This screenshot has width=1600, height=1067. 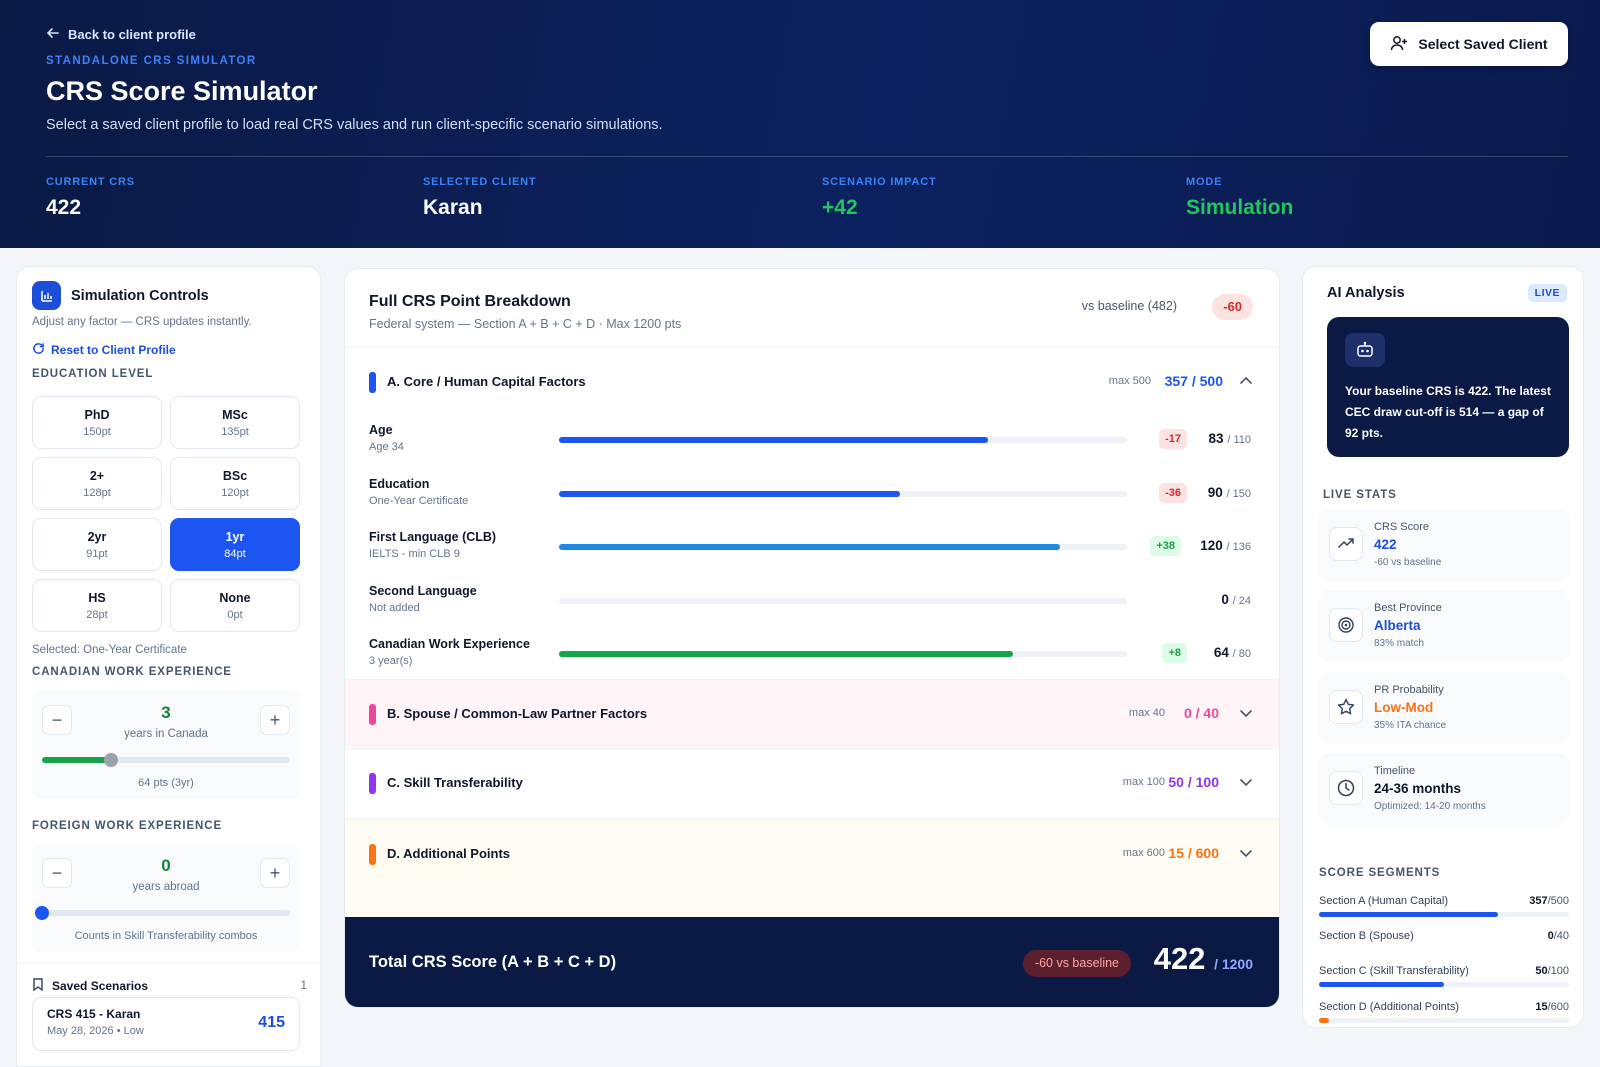 I want to click on education-option: BSc 120pt, so click(x=235, y=483).